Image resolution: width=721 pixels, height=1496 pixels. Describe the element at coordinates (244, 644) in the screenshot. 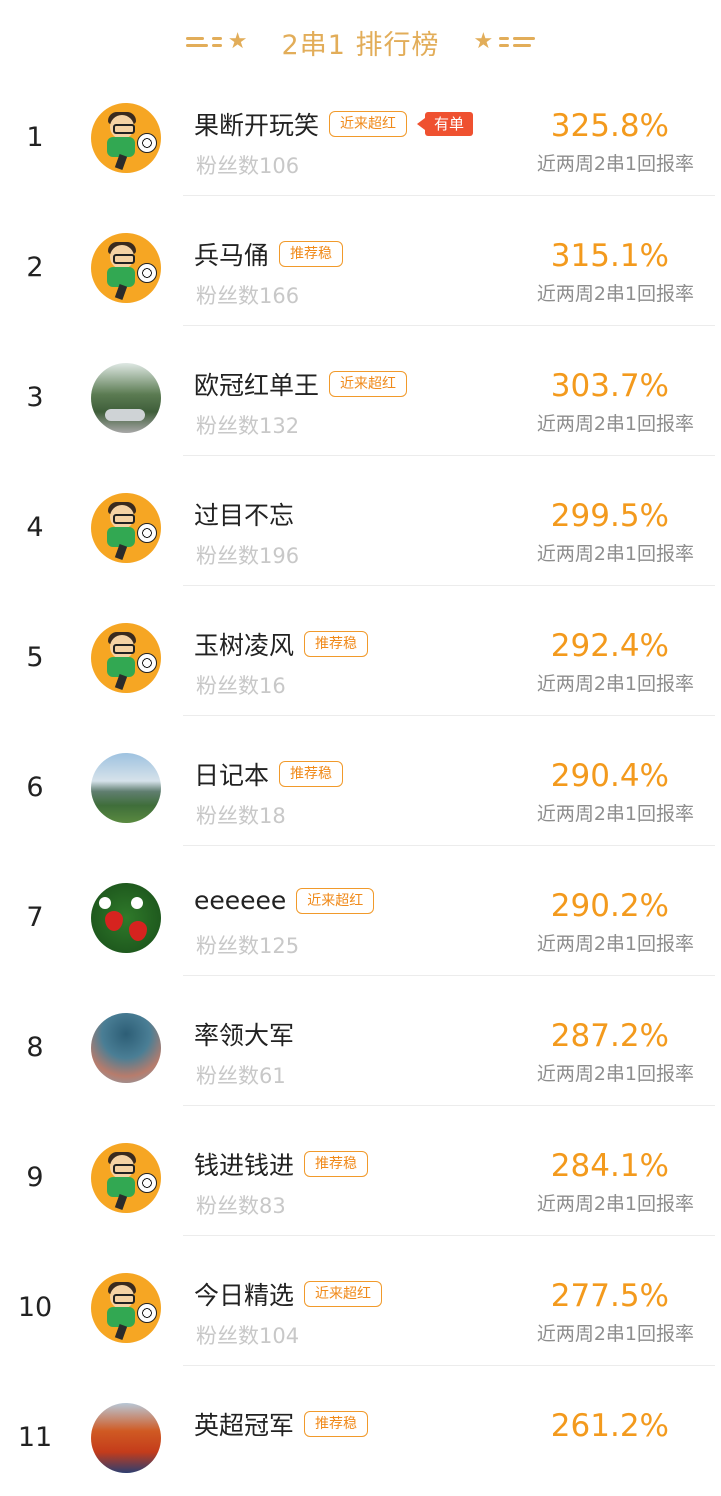

I see `expert-name: 玉树凌风` at that location.